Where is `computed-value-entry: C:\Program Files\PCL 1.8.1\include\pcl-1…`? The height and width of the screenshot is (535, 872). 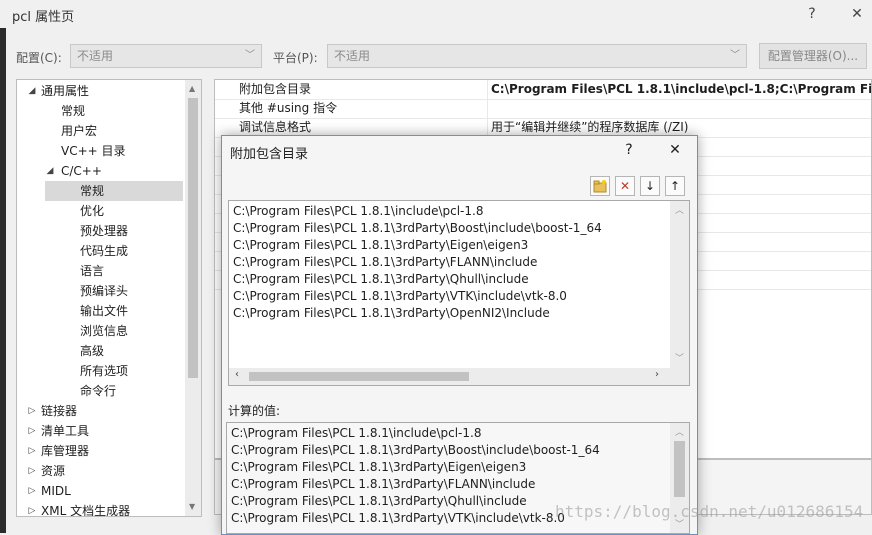
computed-value-entry: C:\Program Files\PCL 1.8.1\include\pcl-1… is located at coordinates (356, 433).